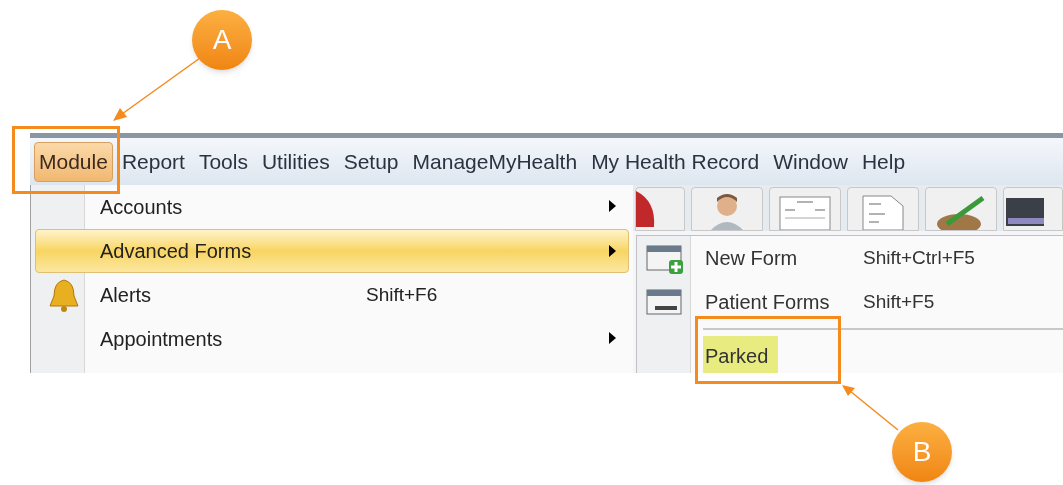  I want to click on menu-item-label: Advanced Forms, so click(176, 251).